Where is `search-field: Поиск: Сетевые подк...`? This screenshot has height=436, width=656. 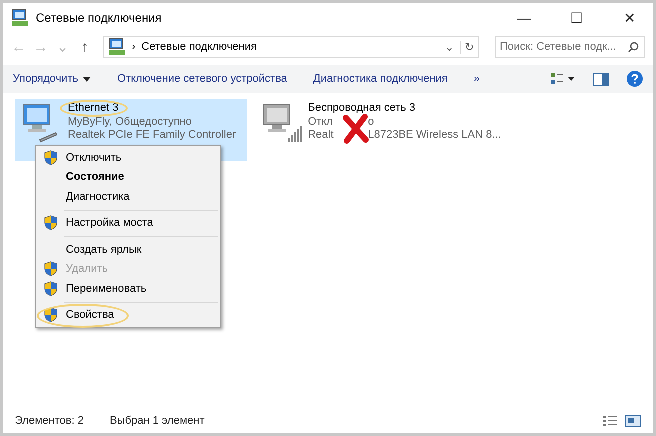
search-field: Поиск: Сетевые подк... is located at coordinates (570, 47).